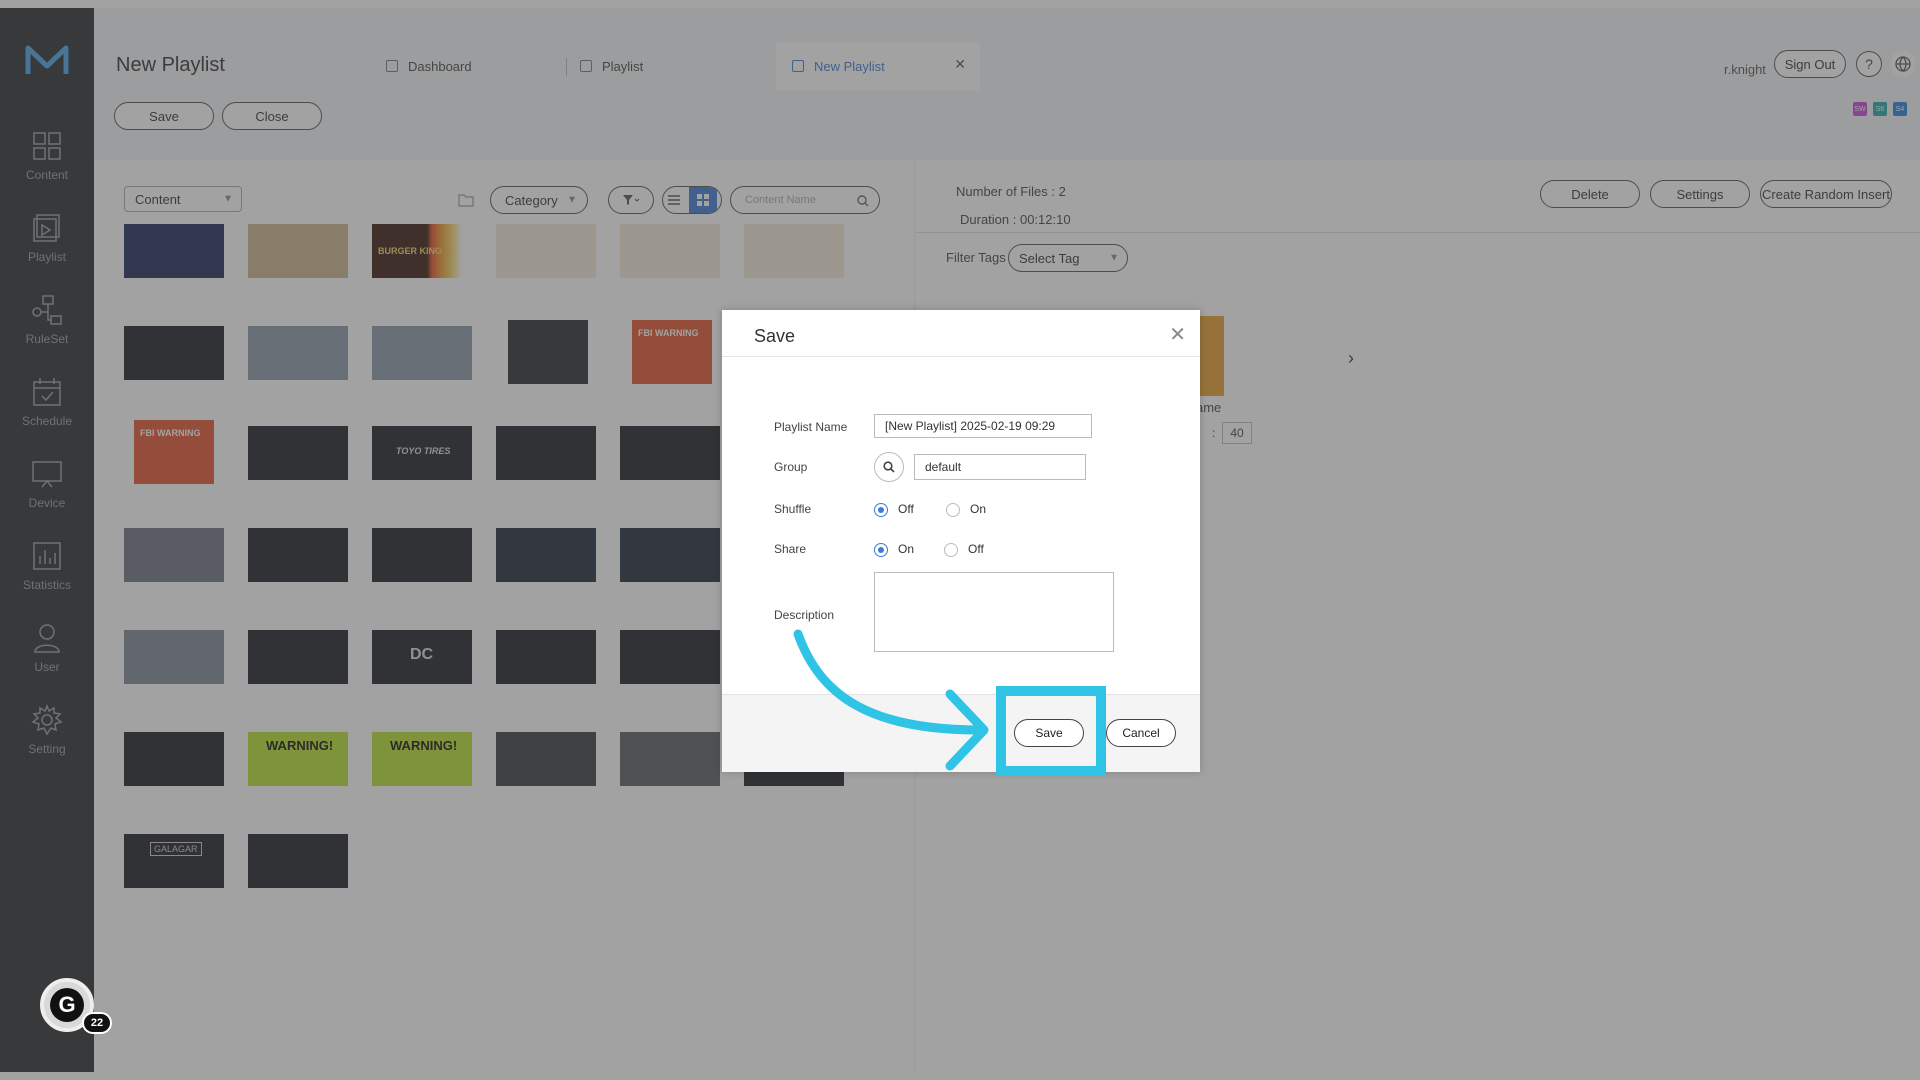  What do you see at coordinates (983, 426) in the screenshot?
I see `playlist-name-input: [New Playlist] 2025-02-19 09:29` at bounding box center [983, 426].